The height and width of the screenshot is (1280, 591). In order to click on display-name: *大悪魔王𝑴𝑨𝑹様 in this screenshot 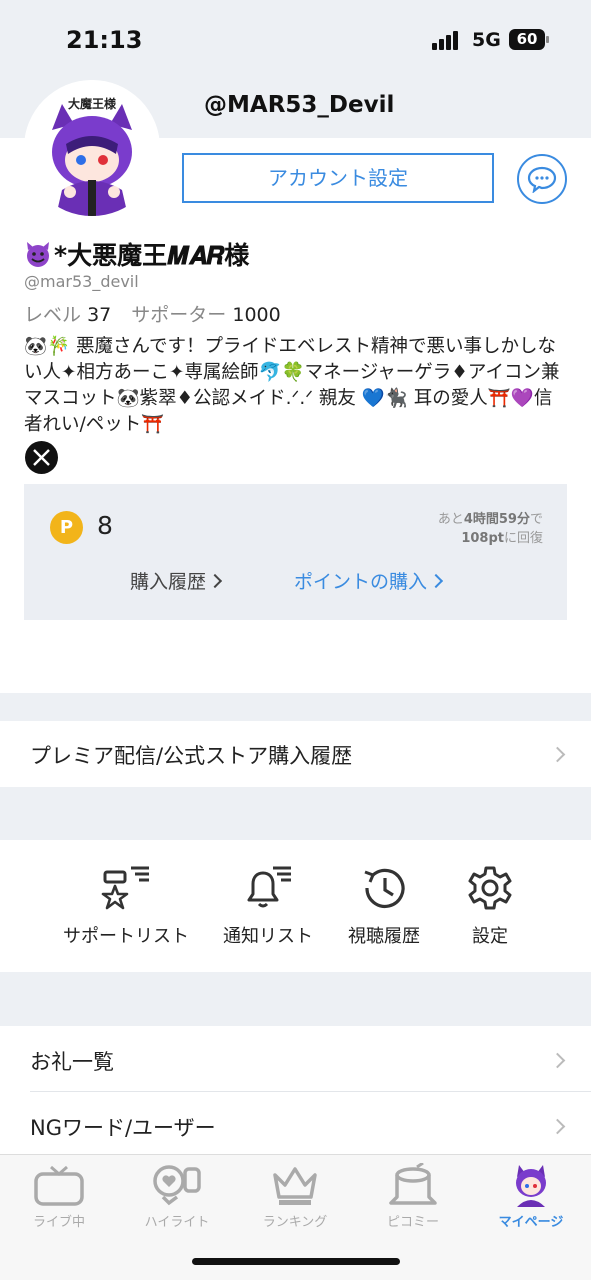, I will do `click(136, 254)`.